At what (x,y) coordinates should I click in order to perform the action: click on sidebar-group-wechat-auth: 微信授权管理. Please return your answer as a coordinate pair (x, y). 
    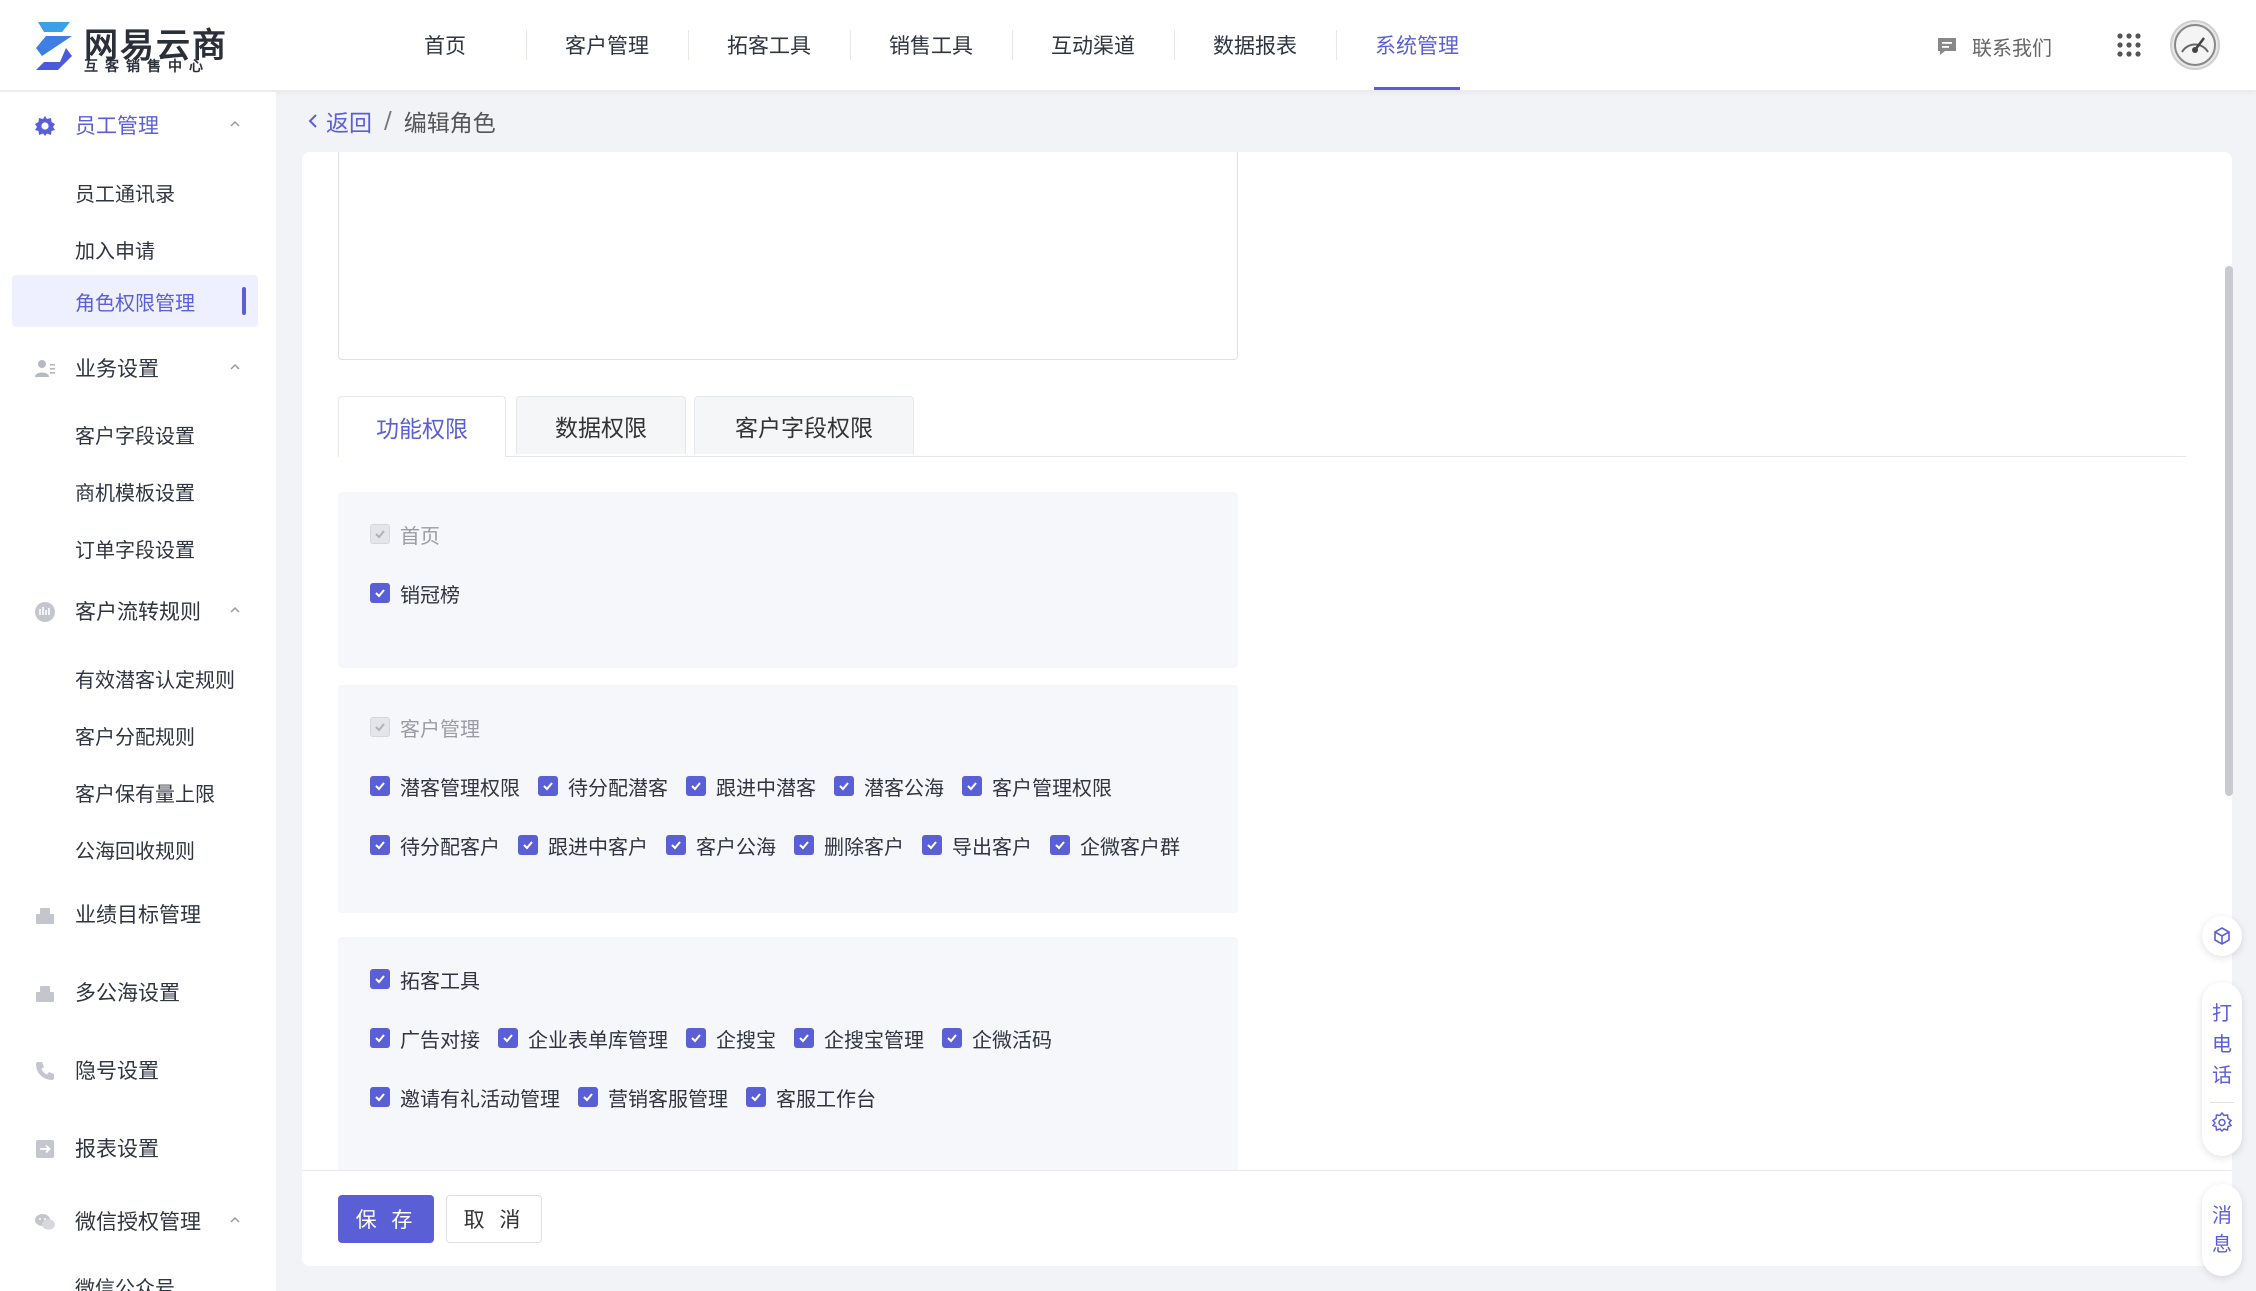
    Looking at the image, I should click on (138, 1221).